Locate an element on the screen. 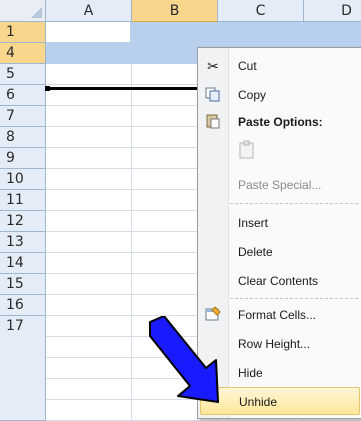  pointer-arrow-icon is located at coordinates (184, 359).